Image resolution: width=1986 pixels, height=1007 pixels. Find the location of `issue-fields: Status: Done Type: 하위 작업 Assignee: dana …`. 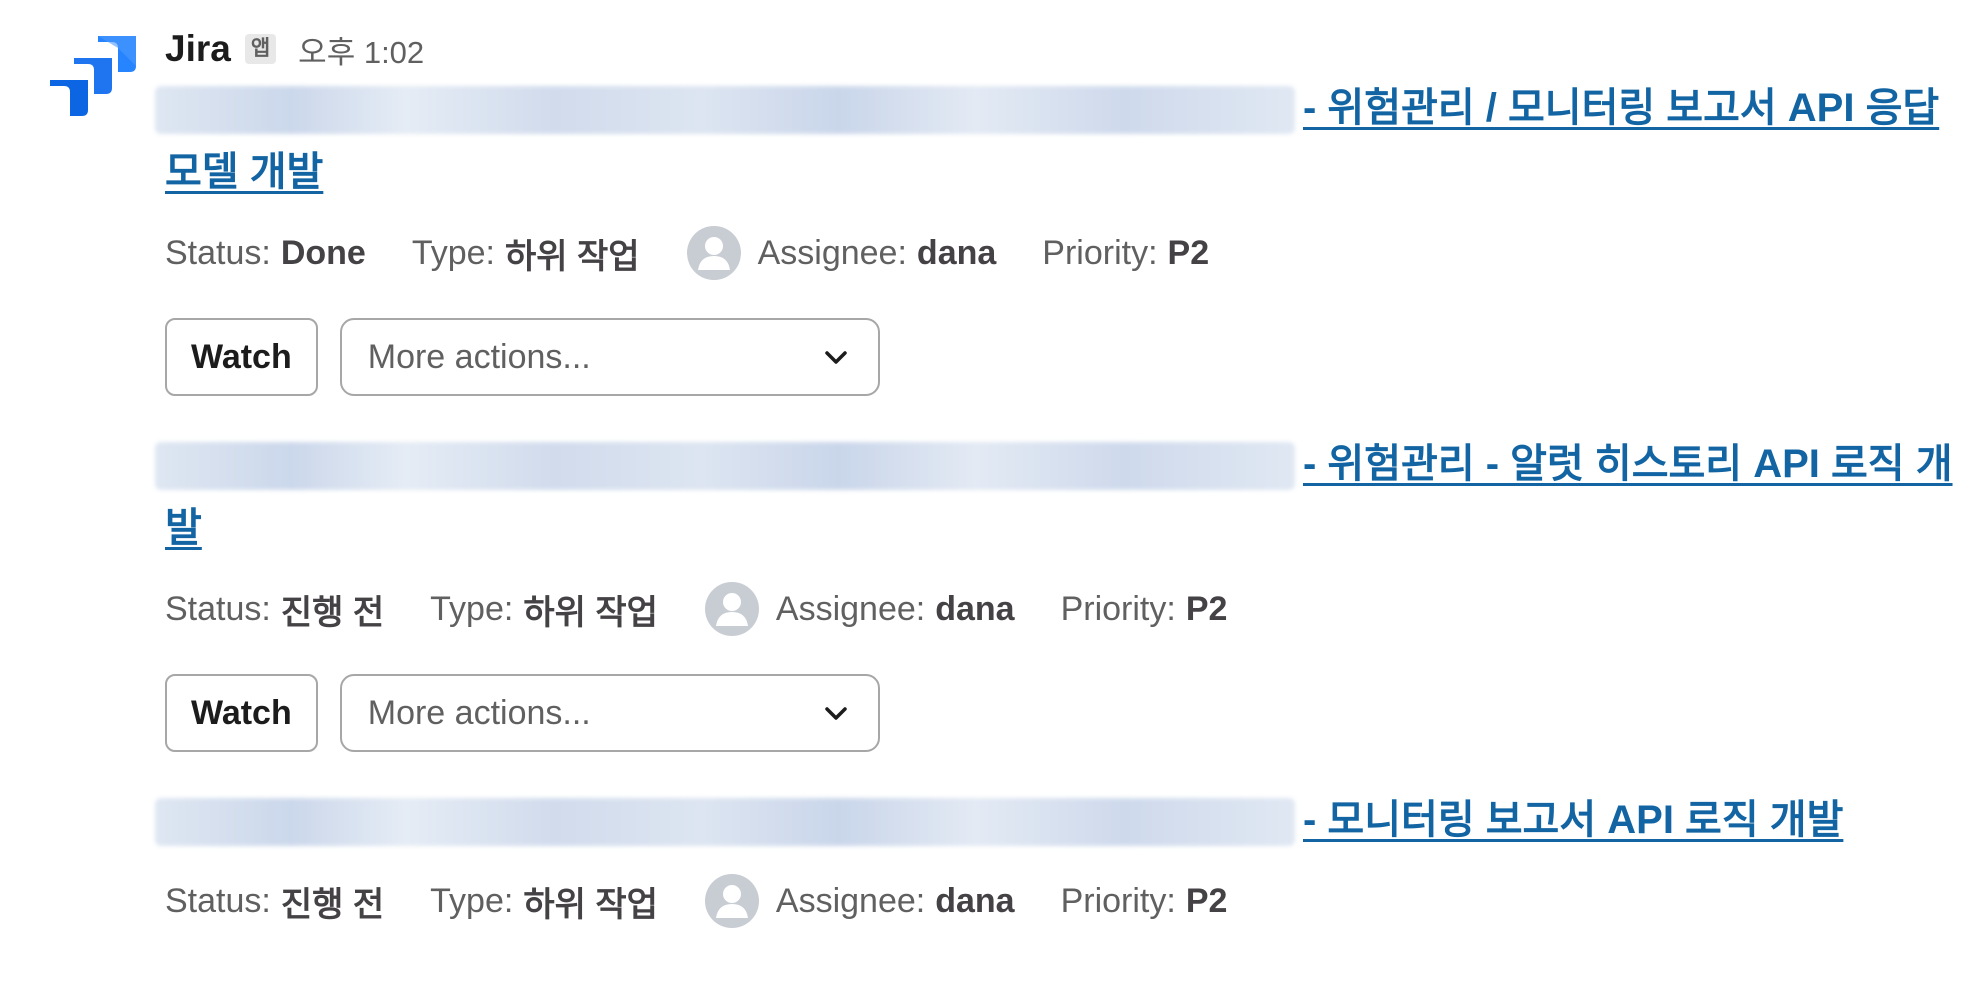

issue-fields: Status: Done Type: 하위 작업 Assignee: dana … is located at coordinates (1065, 253).